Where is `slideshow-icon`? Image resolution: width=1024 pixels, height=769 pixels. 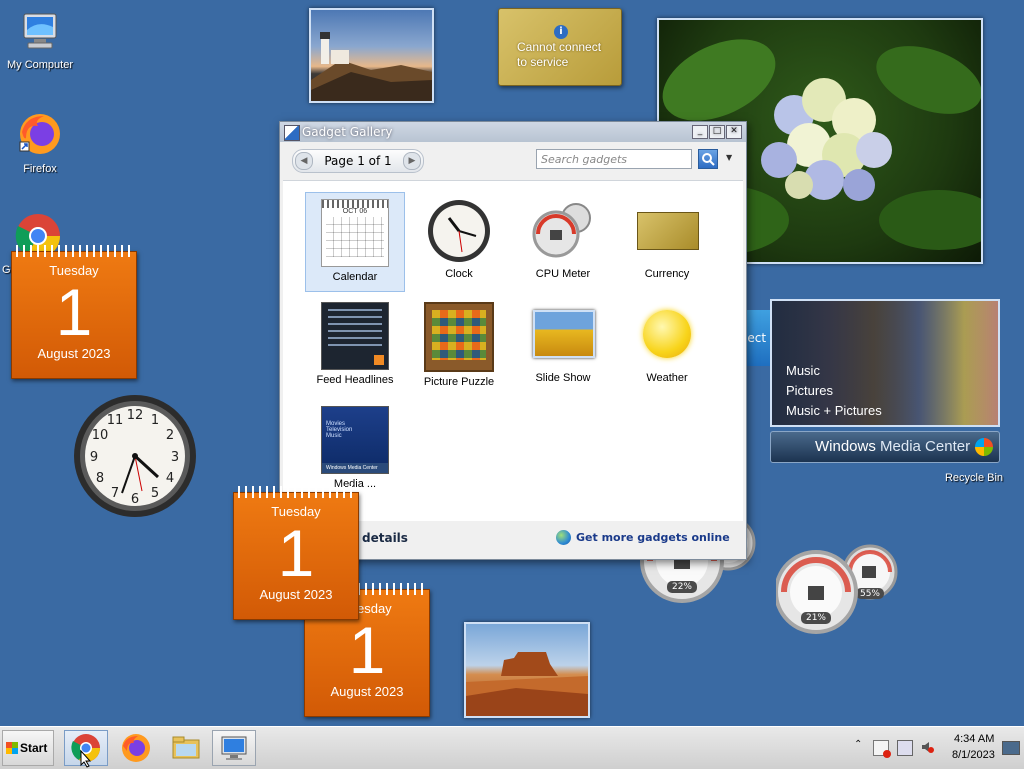 slideshow-icon is located at coordinates (563, 335).